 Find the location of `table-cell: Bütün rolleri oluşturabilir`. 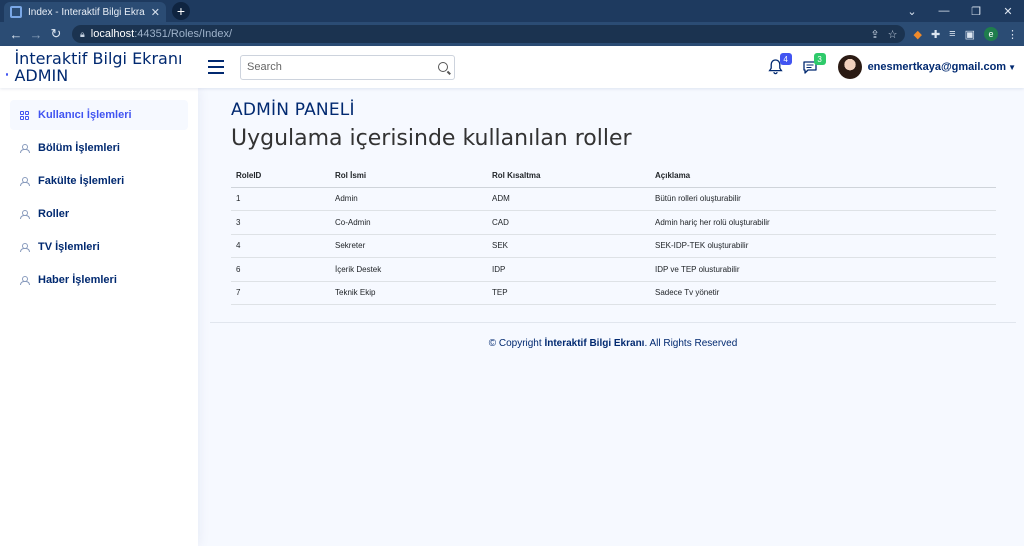

table-cell: Bütün rolleri oluşturabilir is located at coordinates (823, 199).